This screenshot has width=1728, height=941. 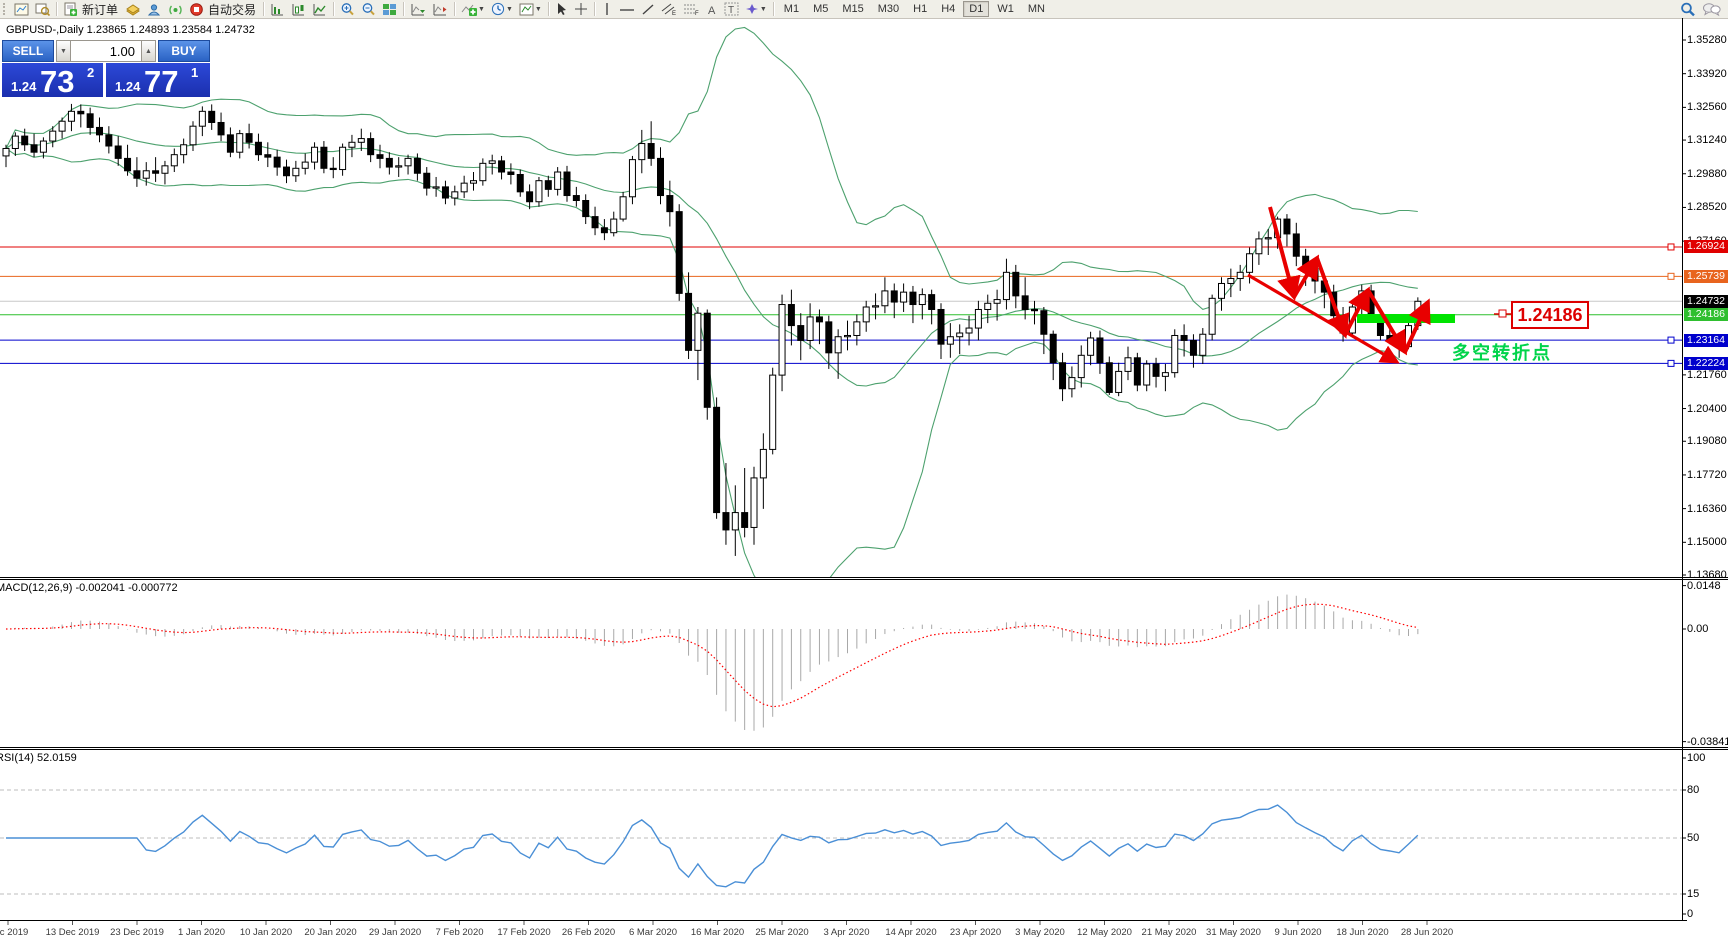 I want to click on price-tick: 1.19080, so click(x=1707, y=441).